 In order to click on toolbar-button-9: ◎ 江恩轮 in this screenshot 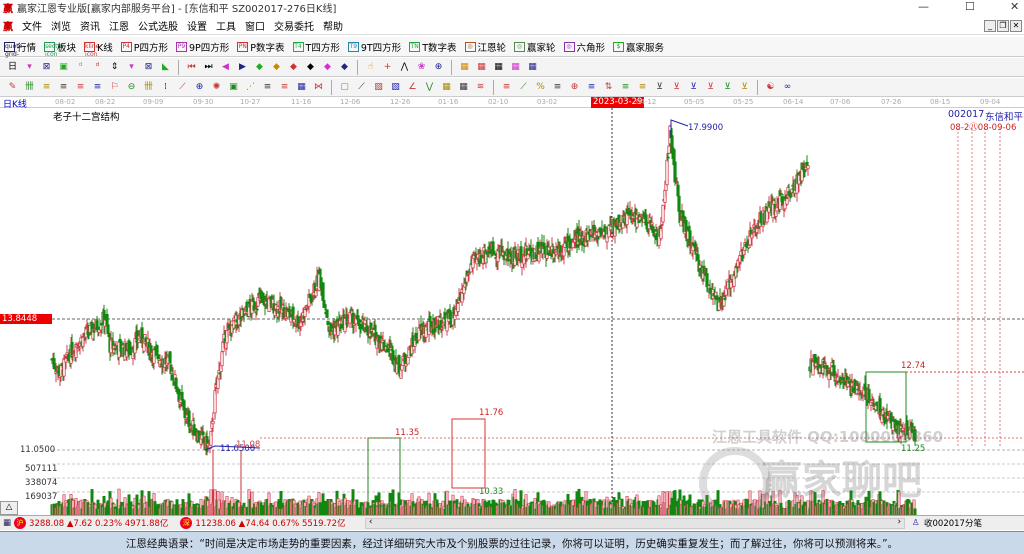, I will do `click(485, 47)`.